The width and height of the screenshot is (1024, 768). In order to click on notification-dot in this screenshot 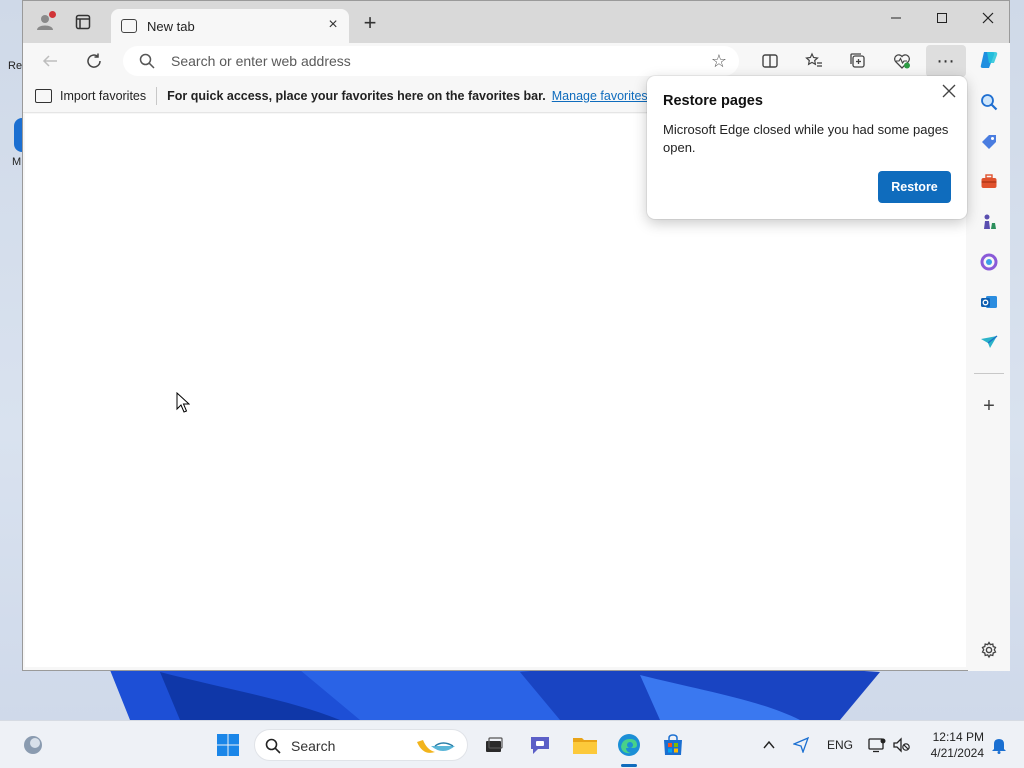, I will do `click(52, 14)`.